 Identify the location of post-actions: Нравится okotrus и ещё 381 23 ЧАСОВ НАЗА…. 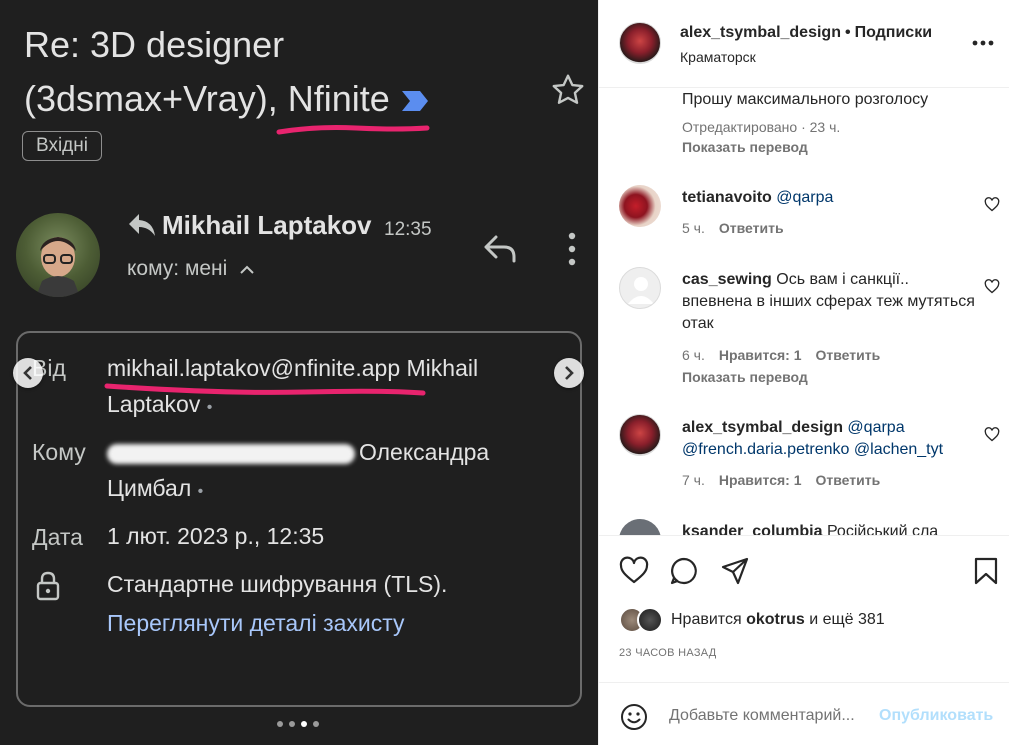
(804, 608).